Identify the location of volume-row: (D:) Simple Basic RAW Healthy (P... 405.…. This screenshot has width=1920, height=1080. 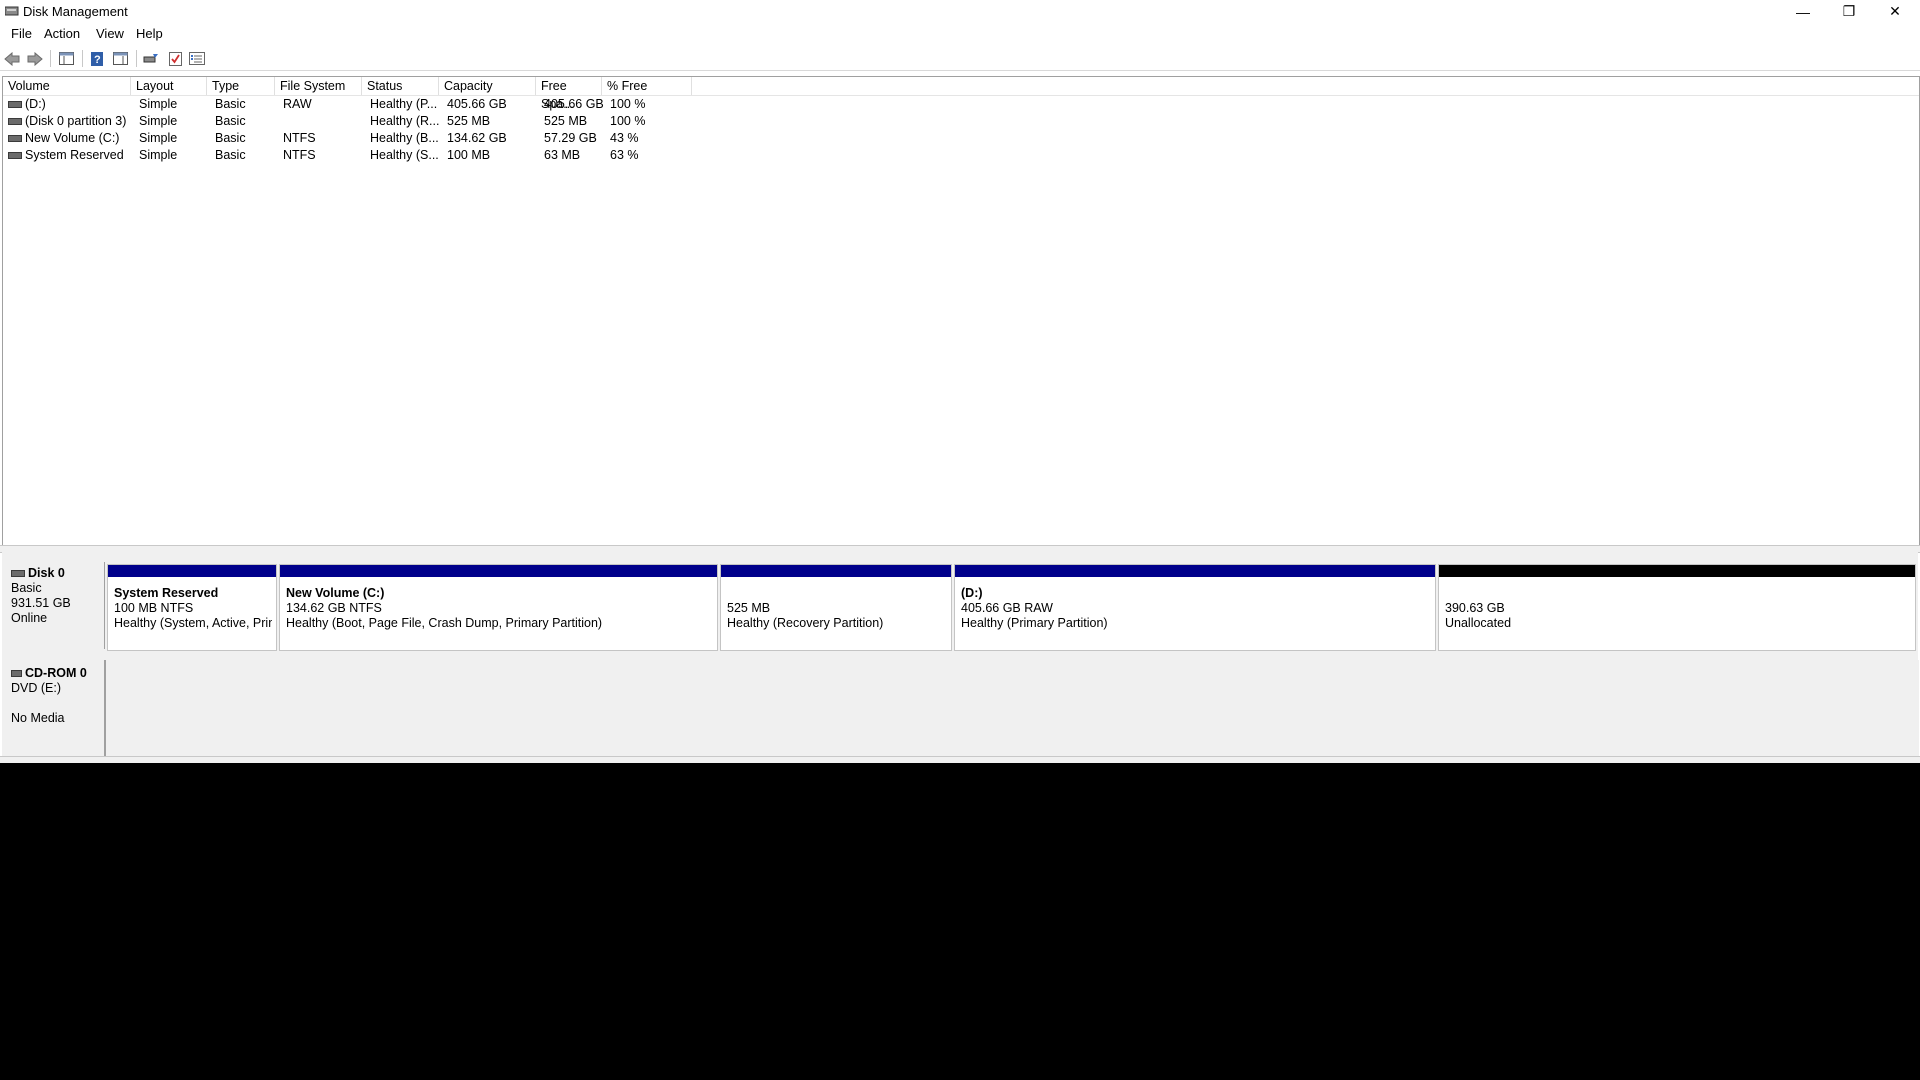
(961, 104).